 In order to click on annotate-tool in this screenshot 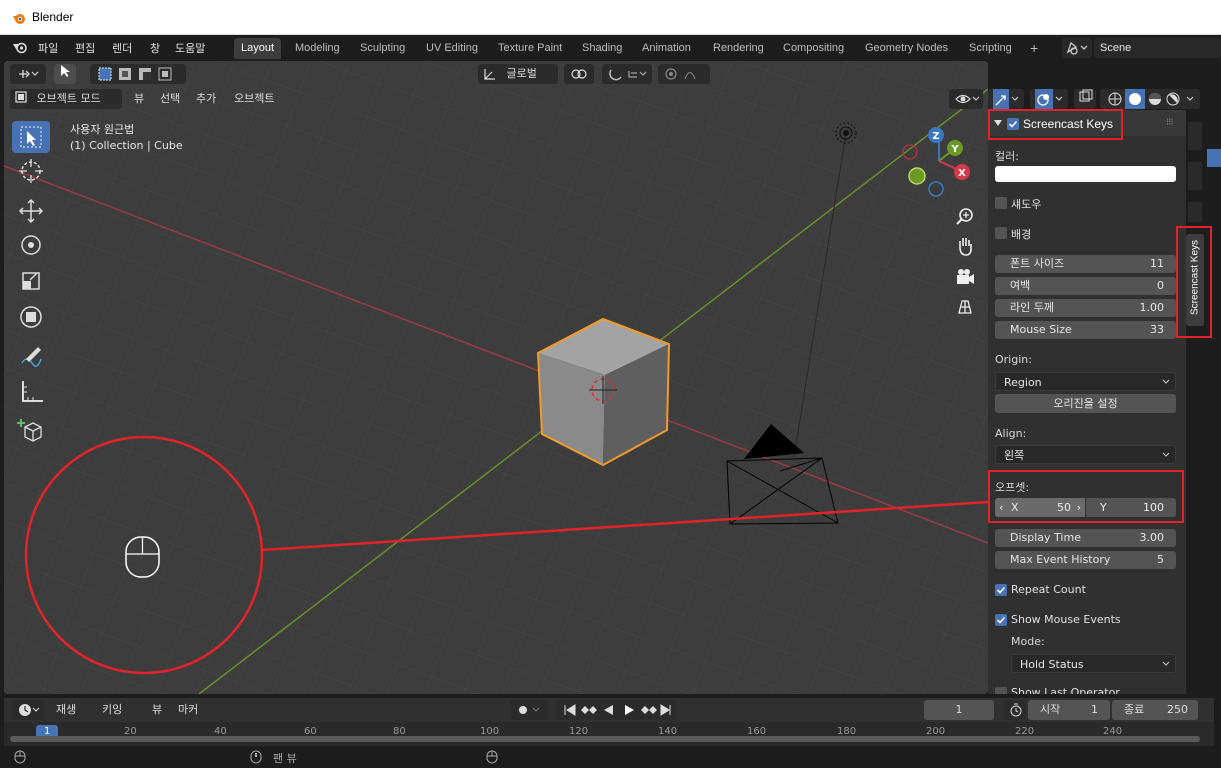, I will do `click(31, 357)`.